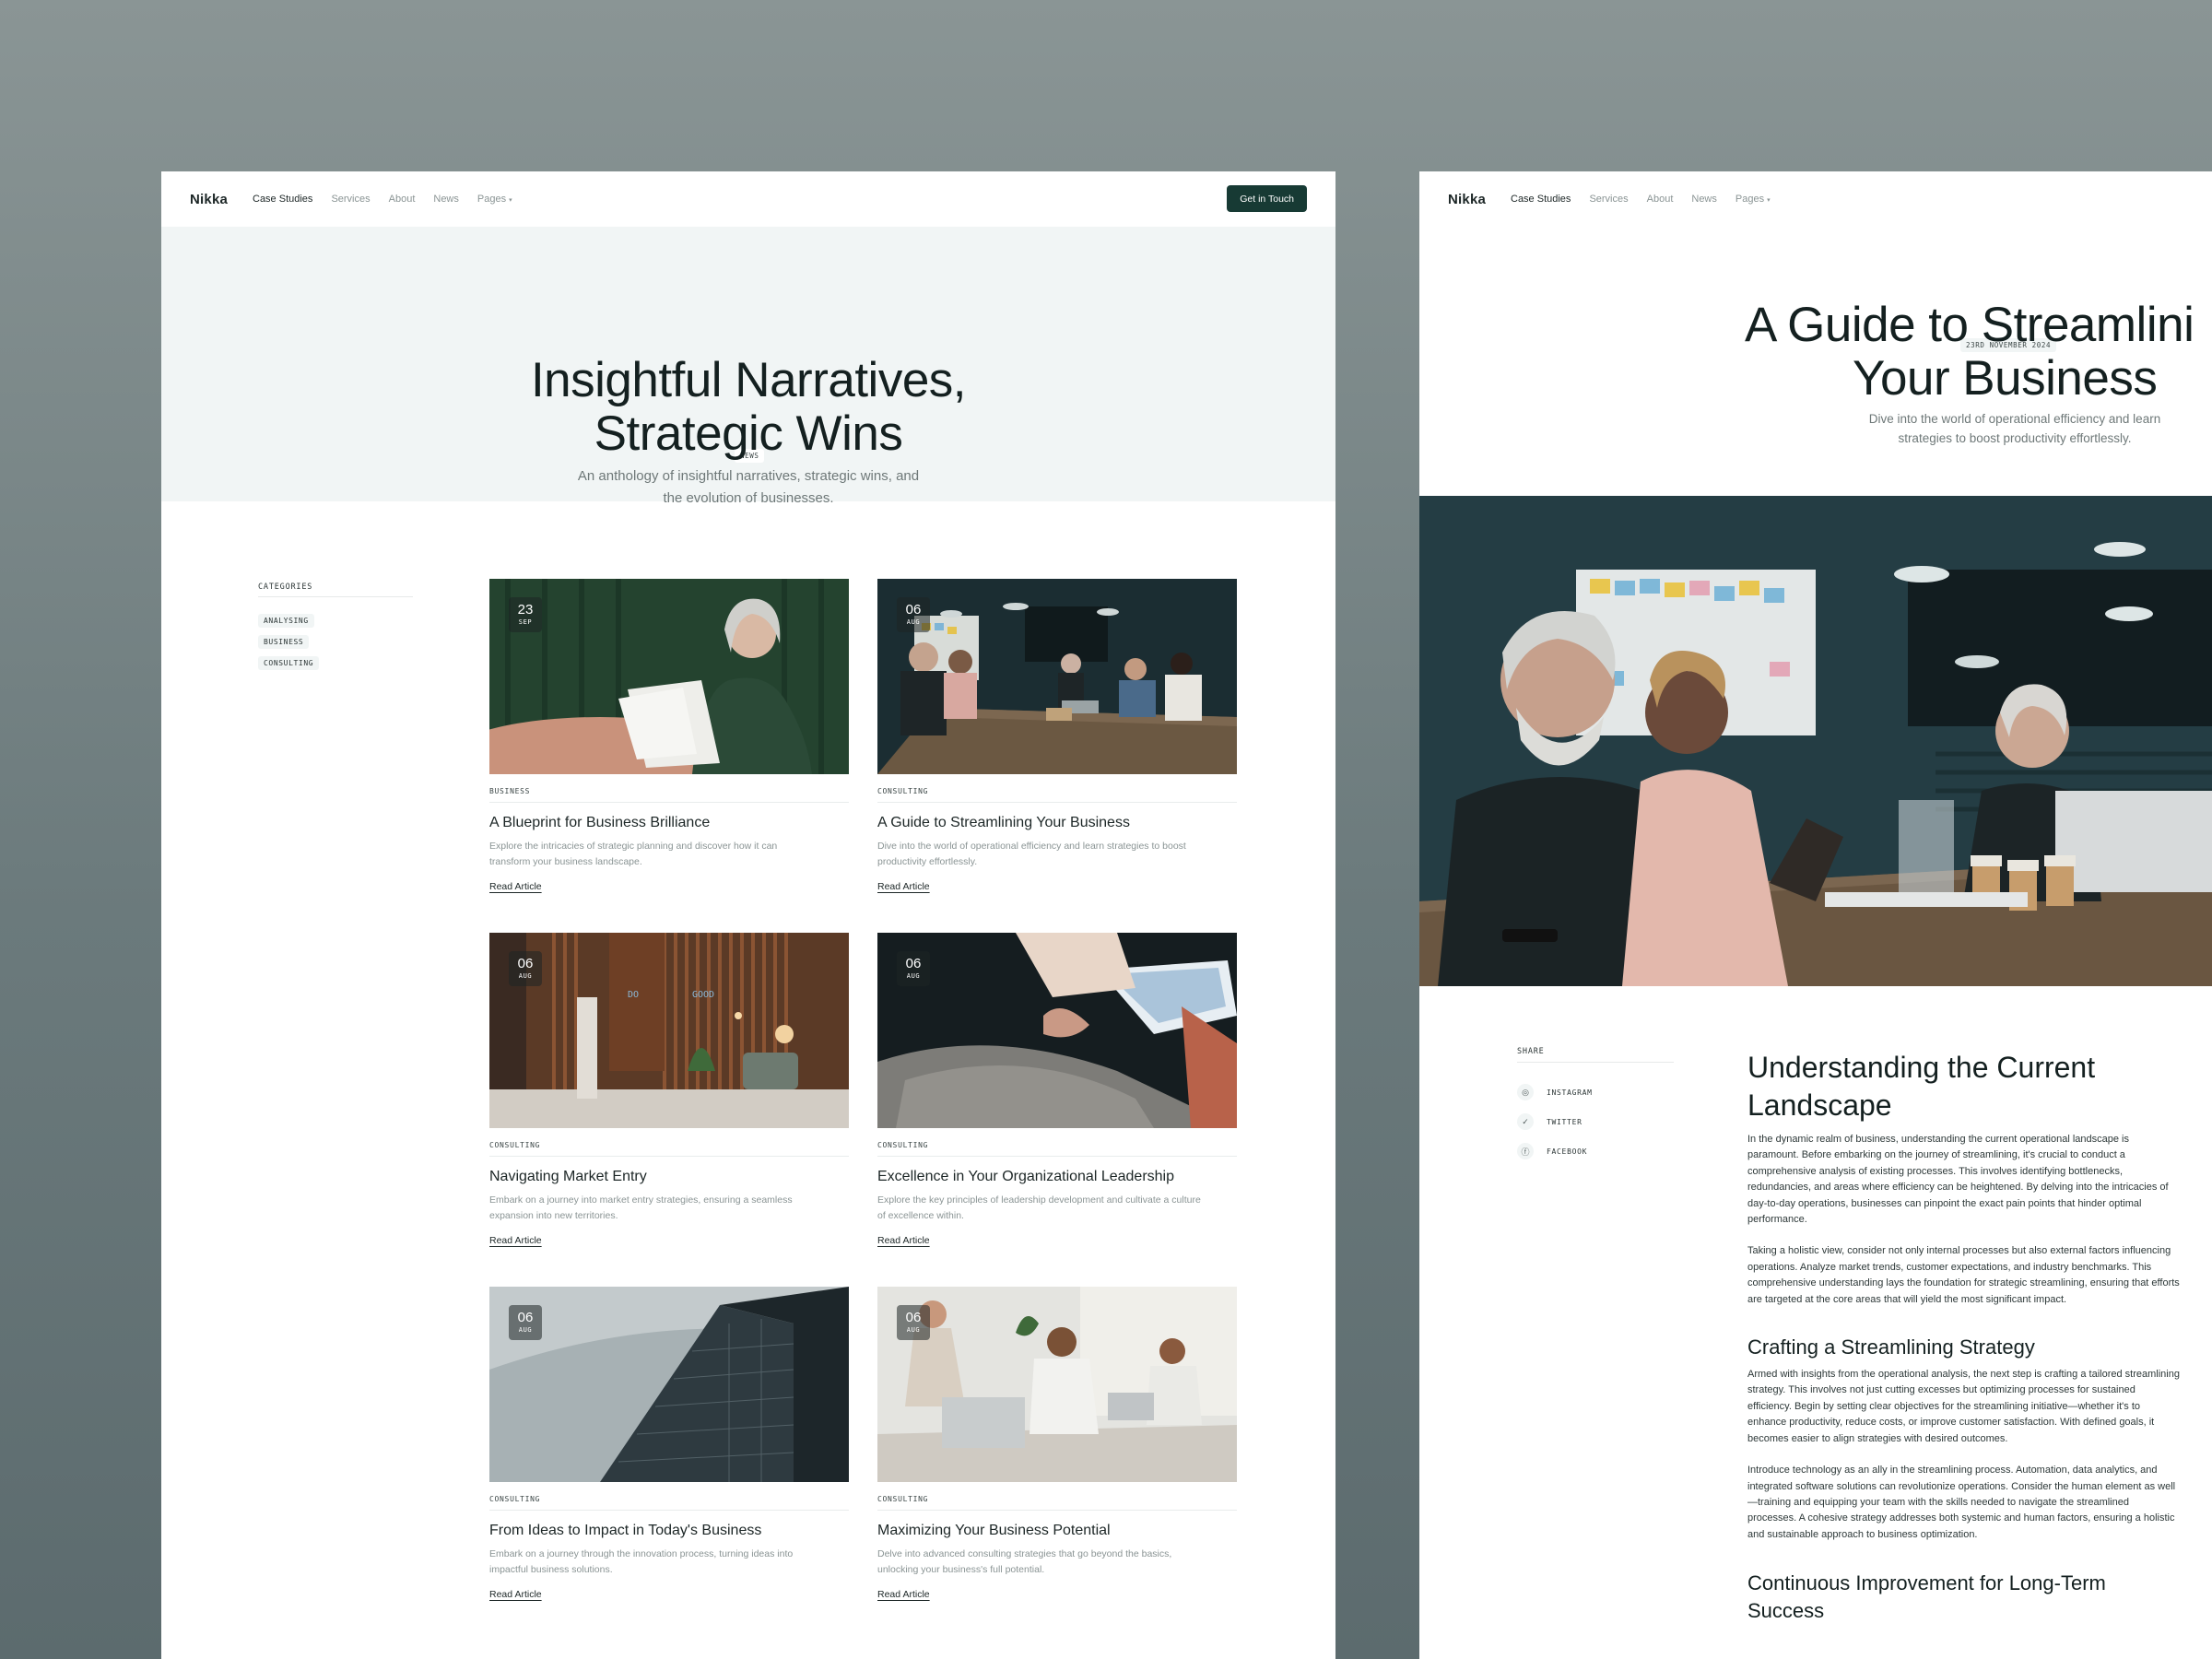 This screenshot has height=1659, width=2212. Describe the element at coordinates (1552, 1151) in the screenshot. I see `share-facebook: ⓕ FACEBOOK` at that location.